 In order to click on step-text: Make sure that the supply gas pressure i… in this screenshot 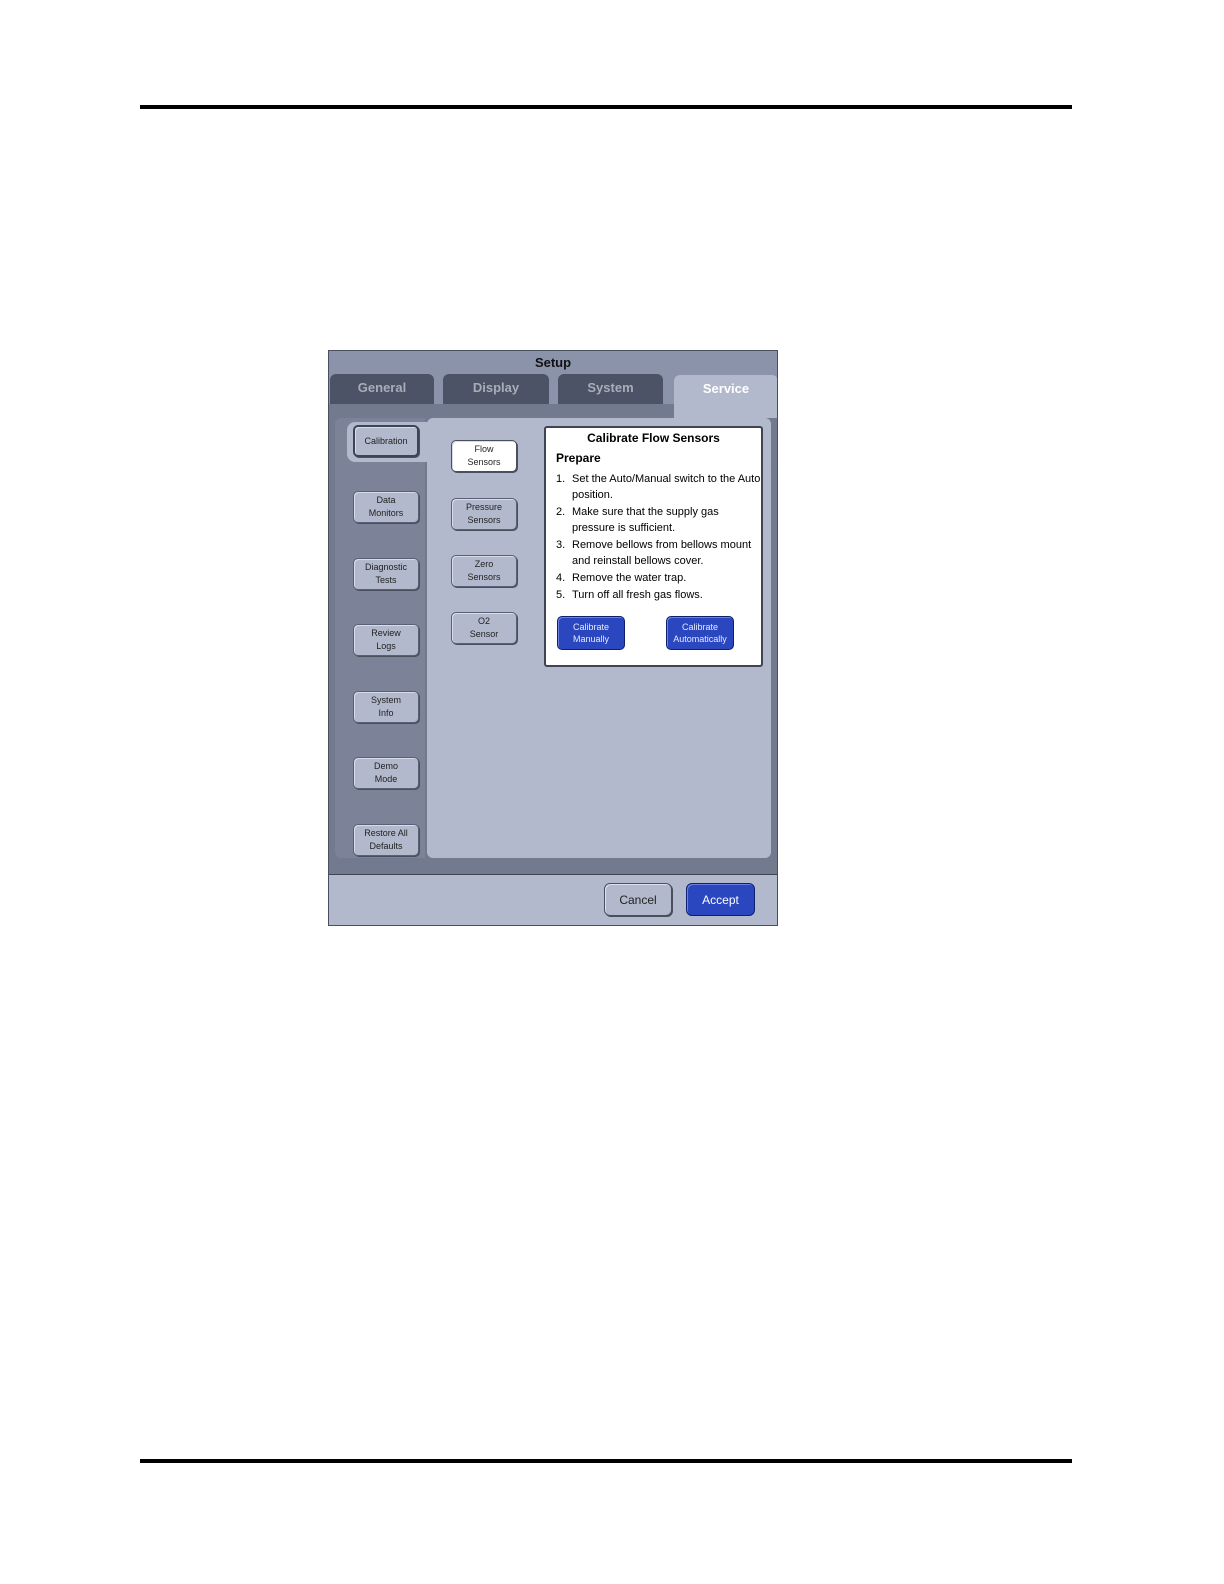, I will do `click(645, 520)`.